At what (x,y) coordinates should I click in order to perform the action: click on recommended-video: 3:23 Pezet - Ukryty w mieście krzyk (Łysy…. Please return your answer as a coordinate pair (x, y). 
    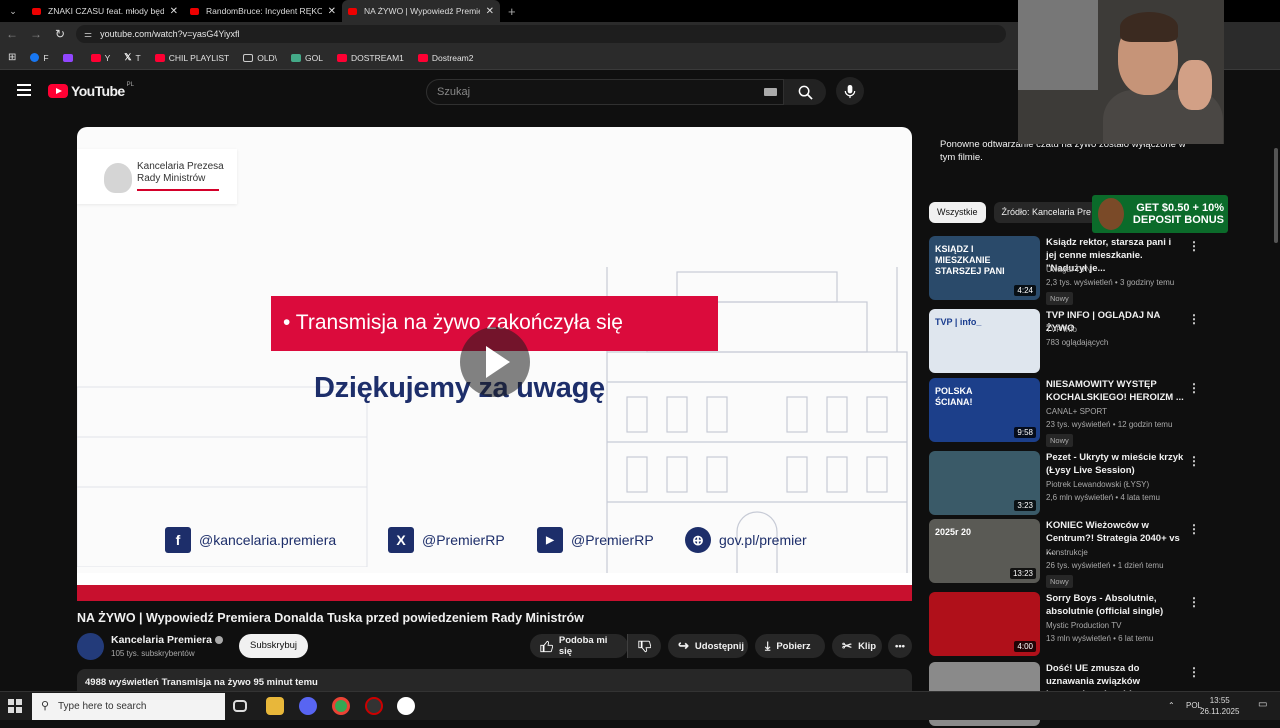
    Looking at the image, I should click on (1074, 484).